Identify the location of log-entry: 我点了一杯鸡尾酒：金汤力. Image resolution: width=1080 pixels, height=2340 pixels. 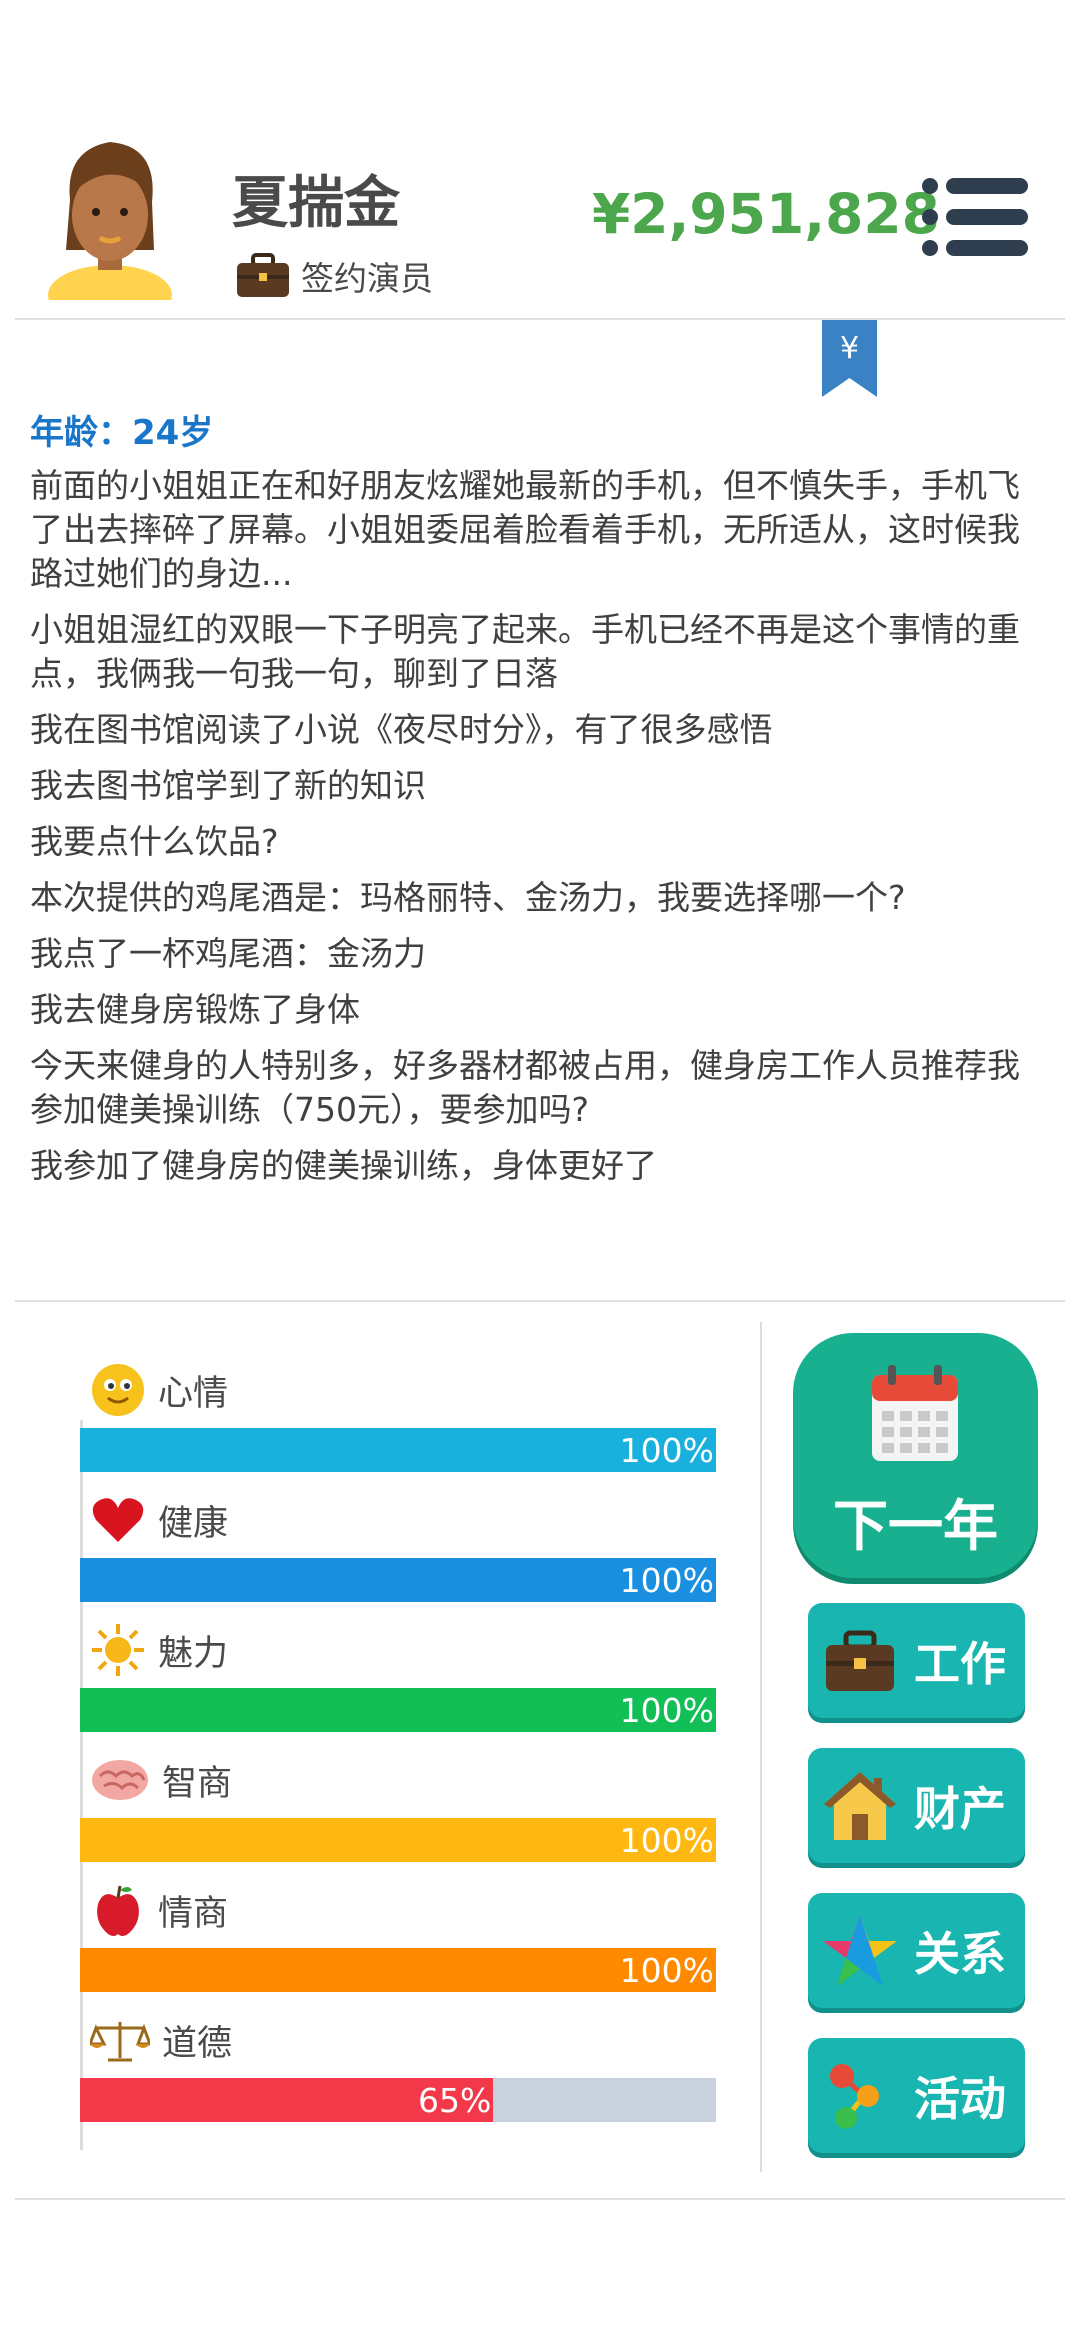
(228, 953).